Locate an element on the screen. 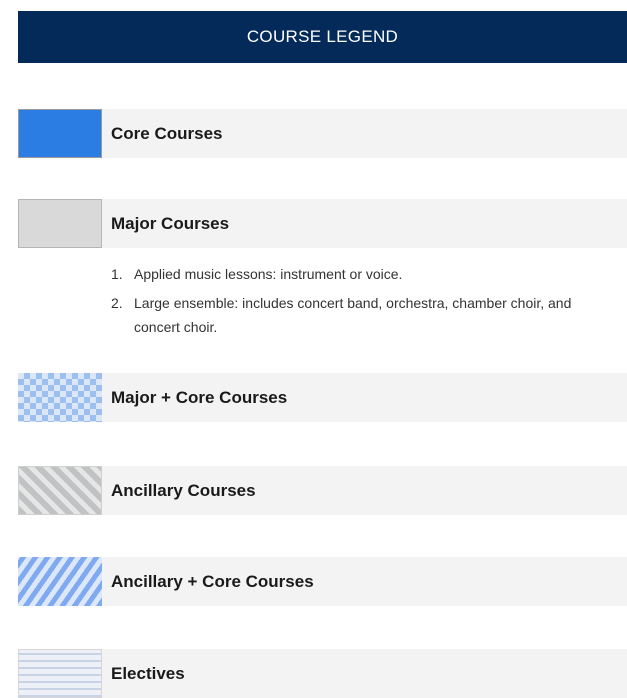 This screenshot has height=698, width=627. legend-item-label: Electives is located at coordinates (364, 673).